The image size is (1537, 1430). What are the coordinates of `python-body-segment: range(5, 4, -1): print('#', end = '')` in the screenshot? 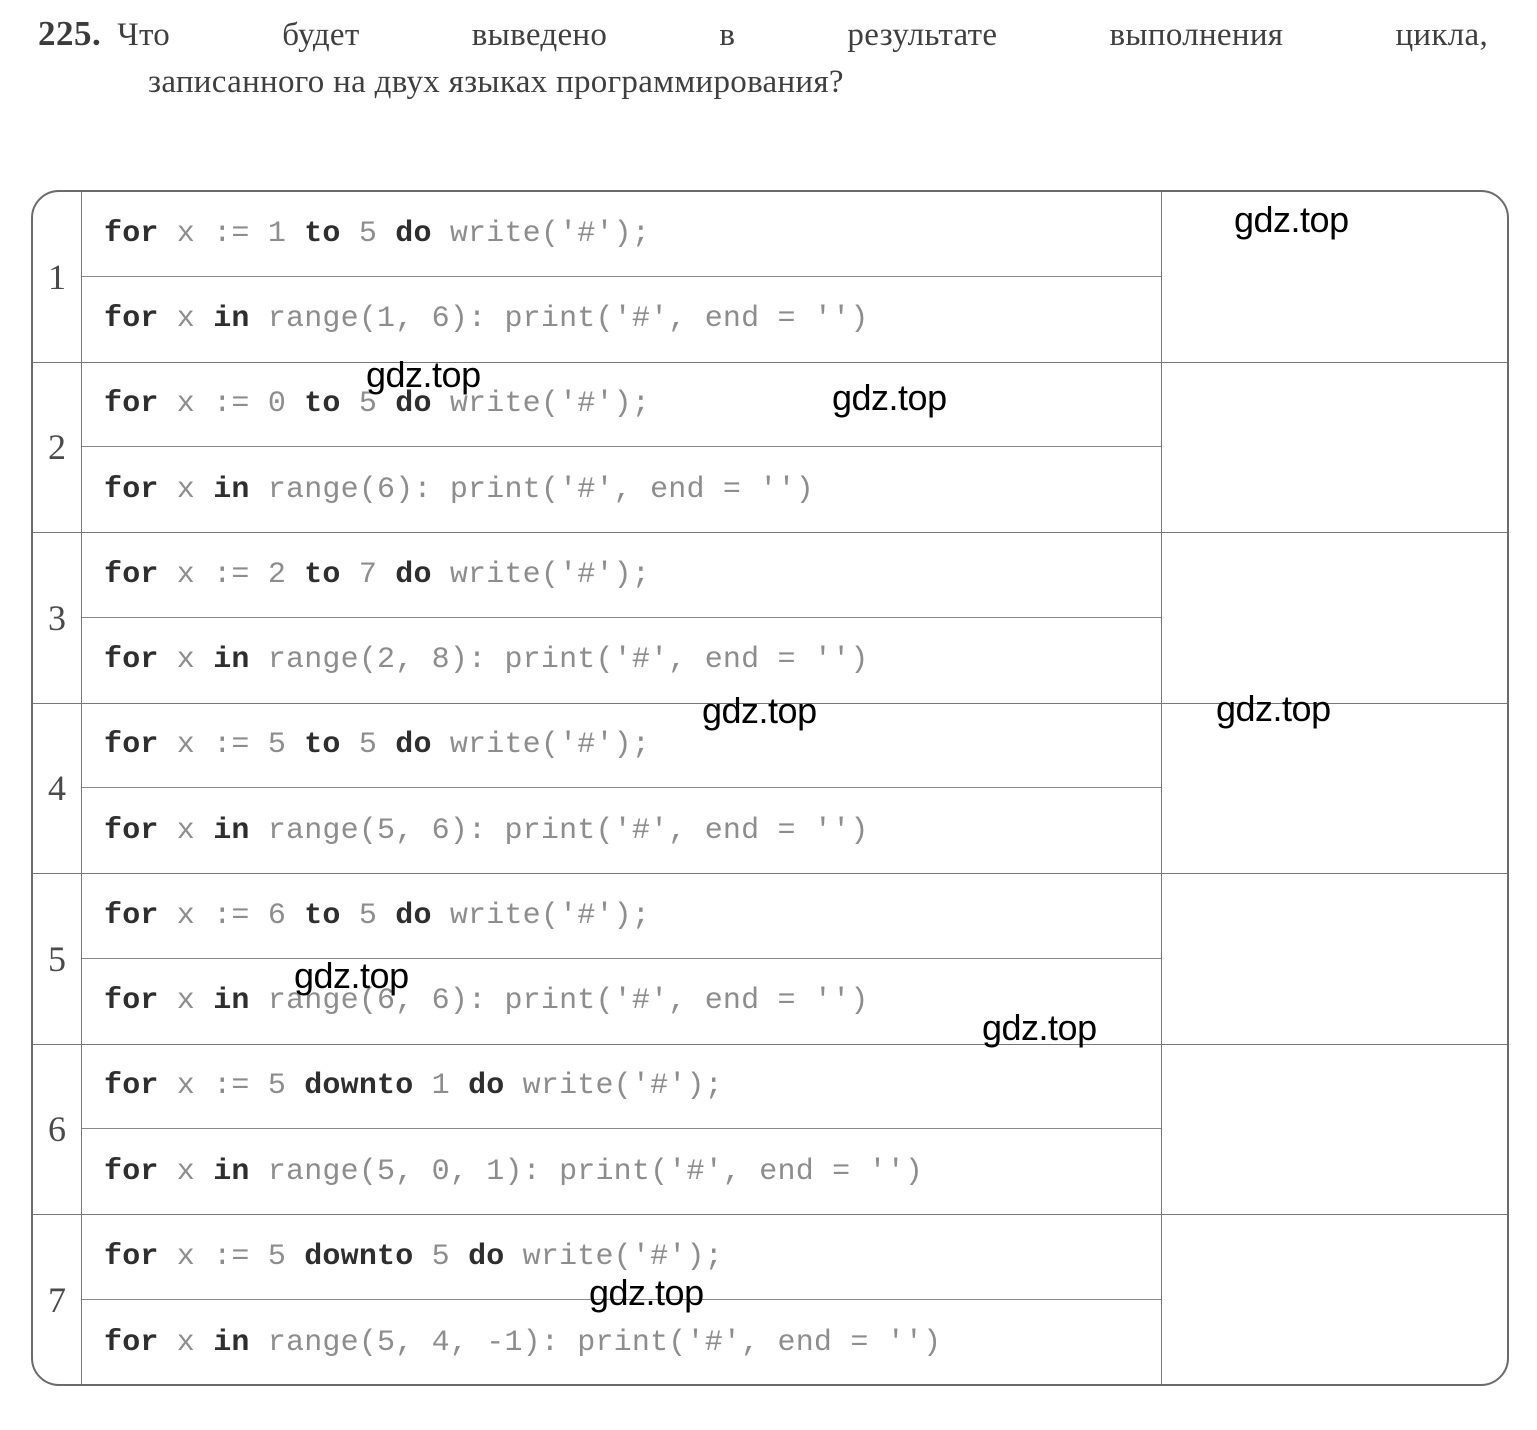 It's located at (595, 1342).